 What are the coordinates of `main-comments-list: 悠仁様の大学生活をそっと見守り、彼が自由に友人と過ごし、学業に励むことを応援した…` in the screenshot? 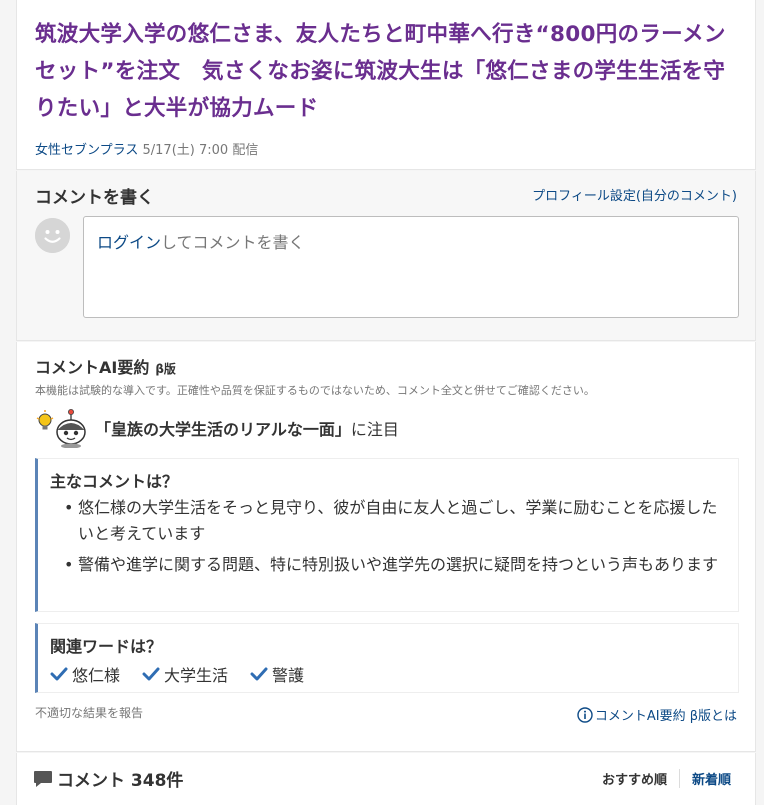 It's located at (388, 536).